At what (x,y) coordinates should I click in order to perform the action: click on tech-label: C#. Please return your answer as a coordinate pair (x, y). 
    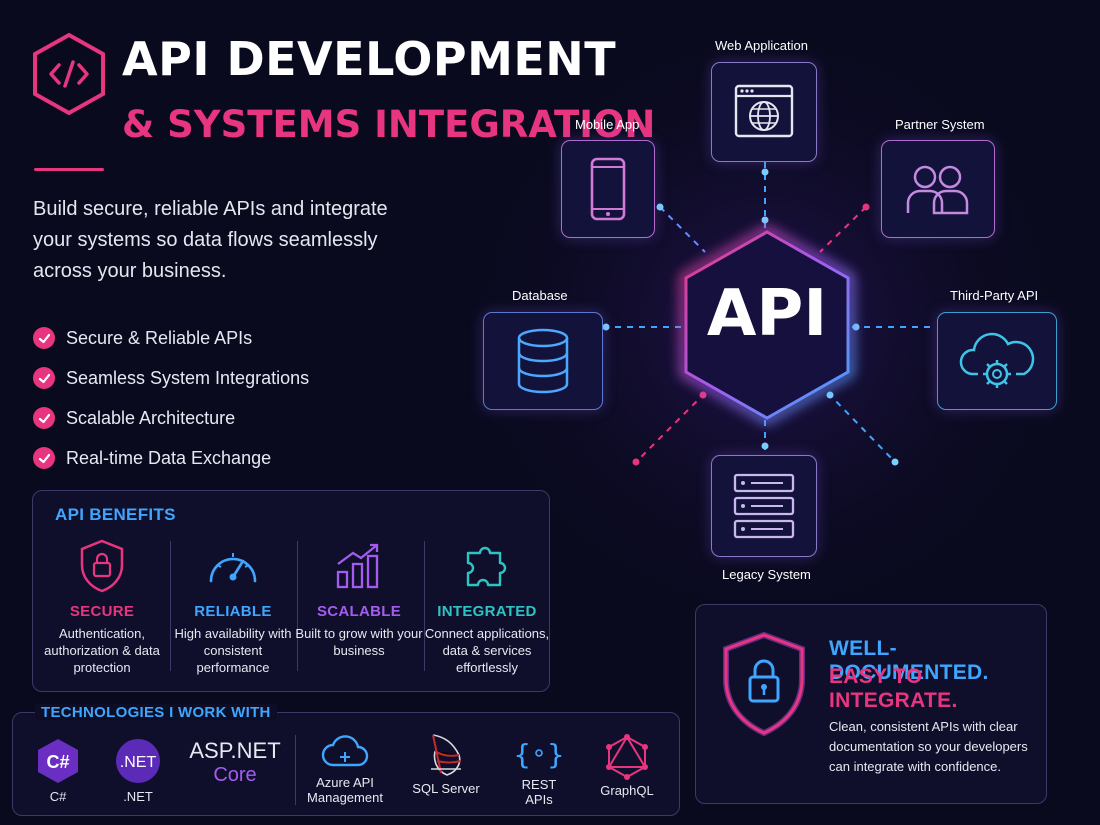
    Looking at the image, I should click on (58, 796).